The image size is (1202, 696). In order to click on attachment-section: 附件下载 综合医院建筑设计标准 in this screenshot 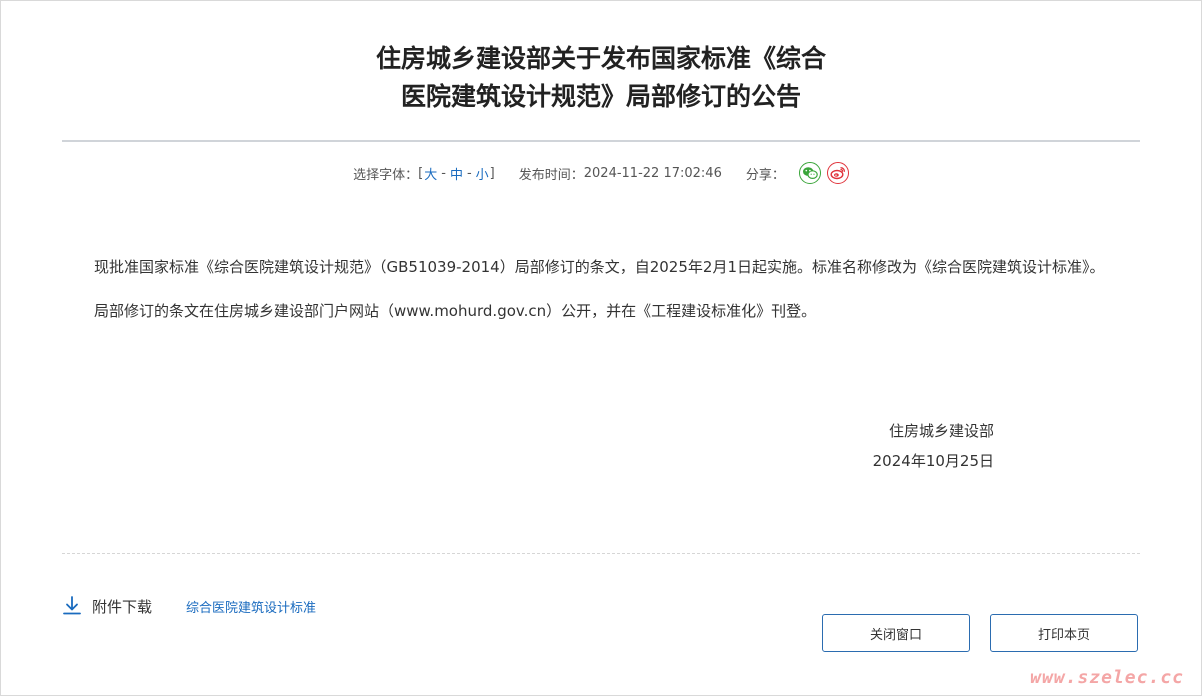, I will do `click(189, 606)`.